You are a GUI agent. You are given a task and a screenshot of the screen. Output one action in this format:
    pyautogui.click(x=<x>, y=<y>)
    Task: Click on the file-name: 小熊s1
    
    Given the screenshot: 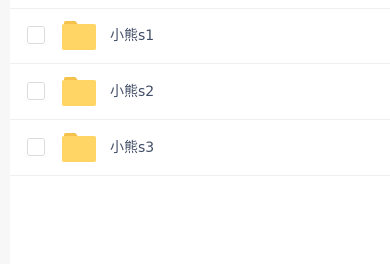 What is the action you would take?
    pyautogui.click(x=132, y=36)
    